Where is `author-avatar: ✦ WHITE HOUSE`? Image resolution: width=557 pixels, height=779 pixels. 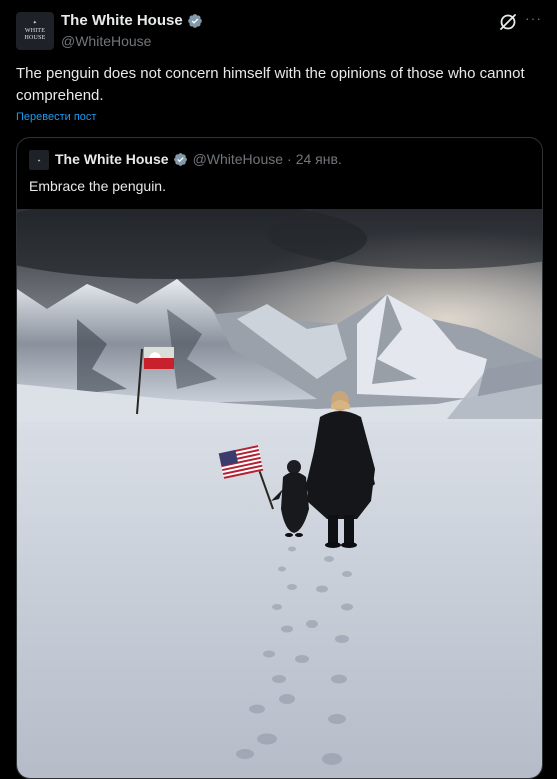
author-avatar: ✦ WHITE HOUSE is located at coordinates (35, 31).